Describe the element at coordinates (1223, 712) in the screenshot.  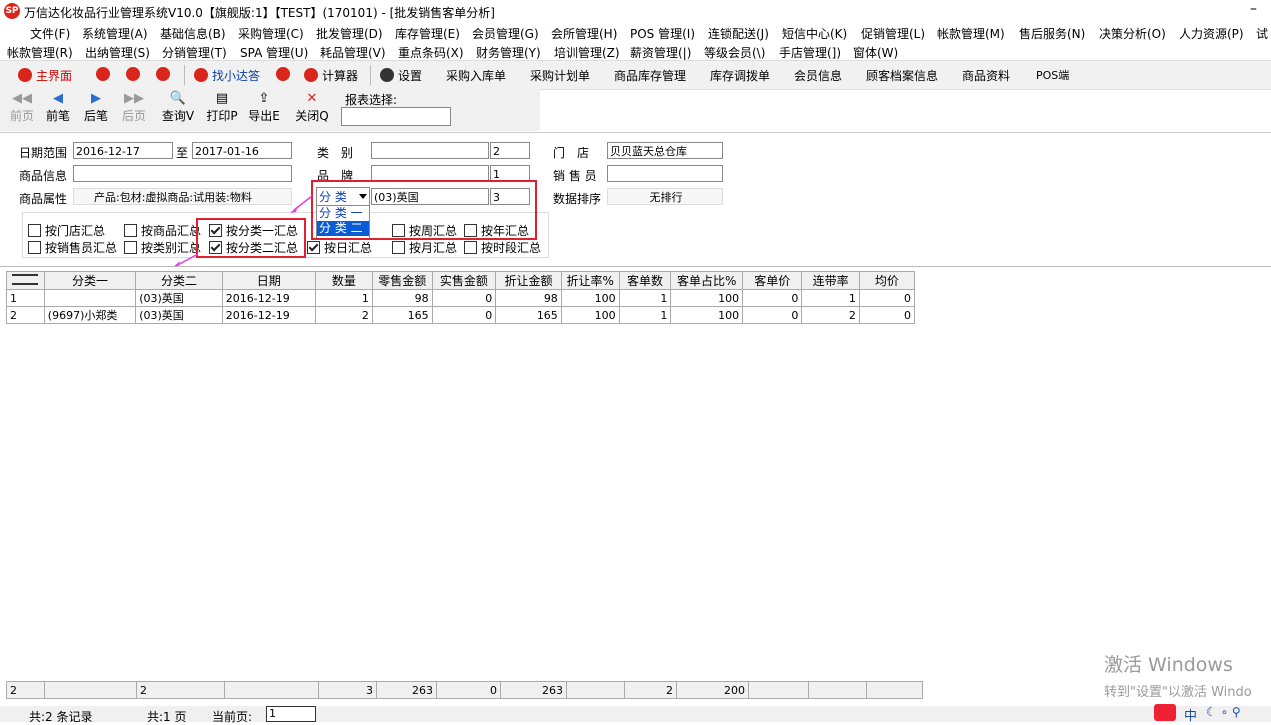
I see `tray-icons: ☾ ∘ ⚲` at that location.